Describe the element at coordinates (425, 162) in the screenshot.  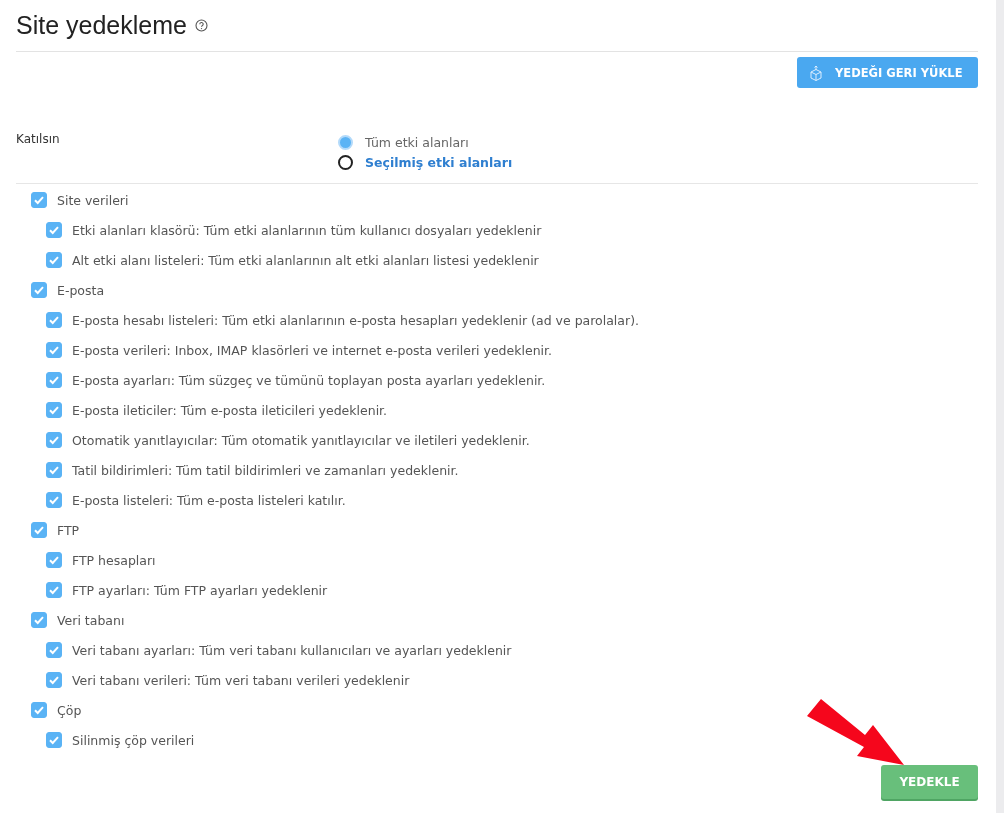
I see `radio-option: Seçilmiş etki alanları` at that location.